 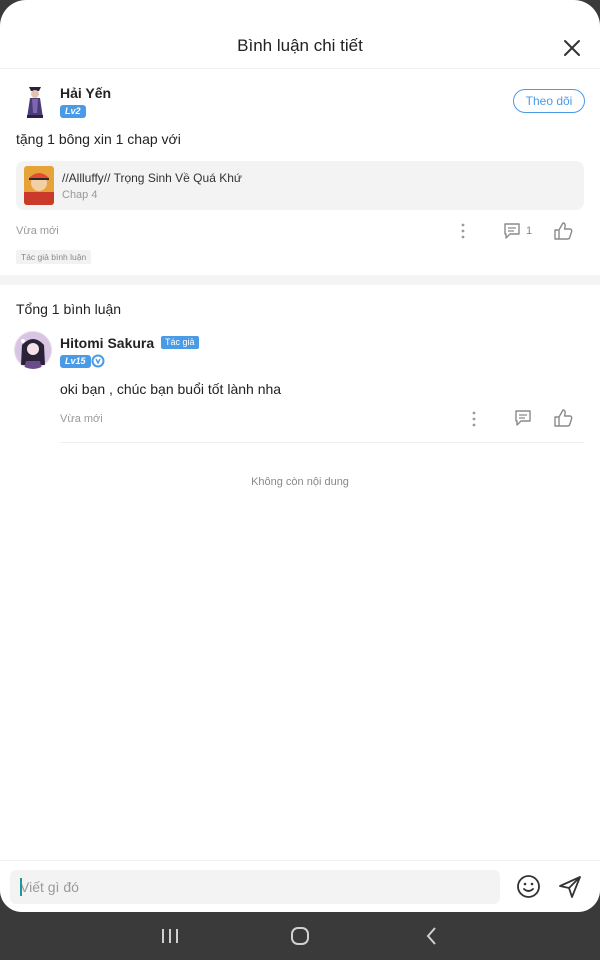 I want to click on comment-input-bar, so click(x=300, y=886).